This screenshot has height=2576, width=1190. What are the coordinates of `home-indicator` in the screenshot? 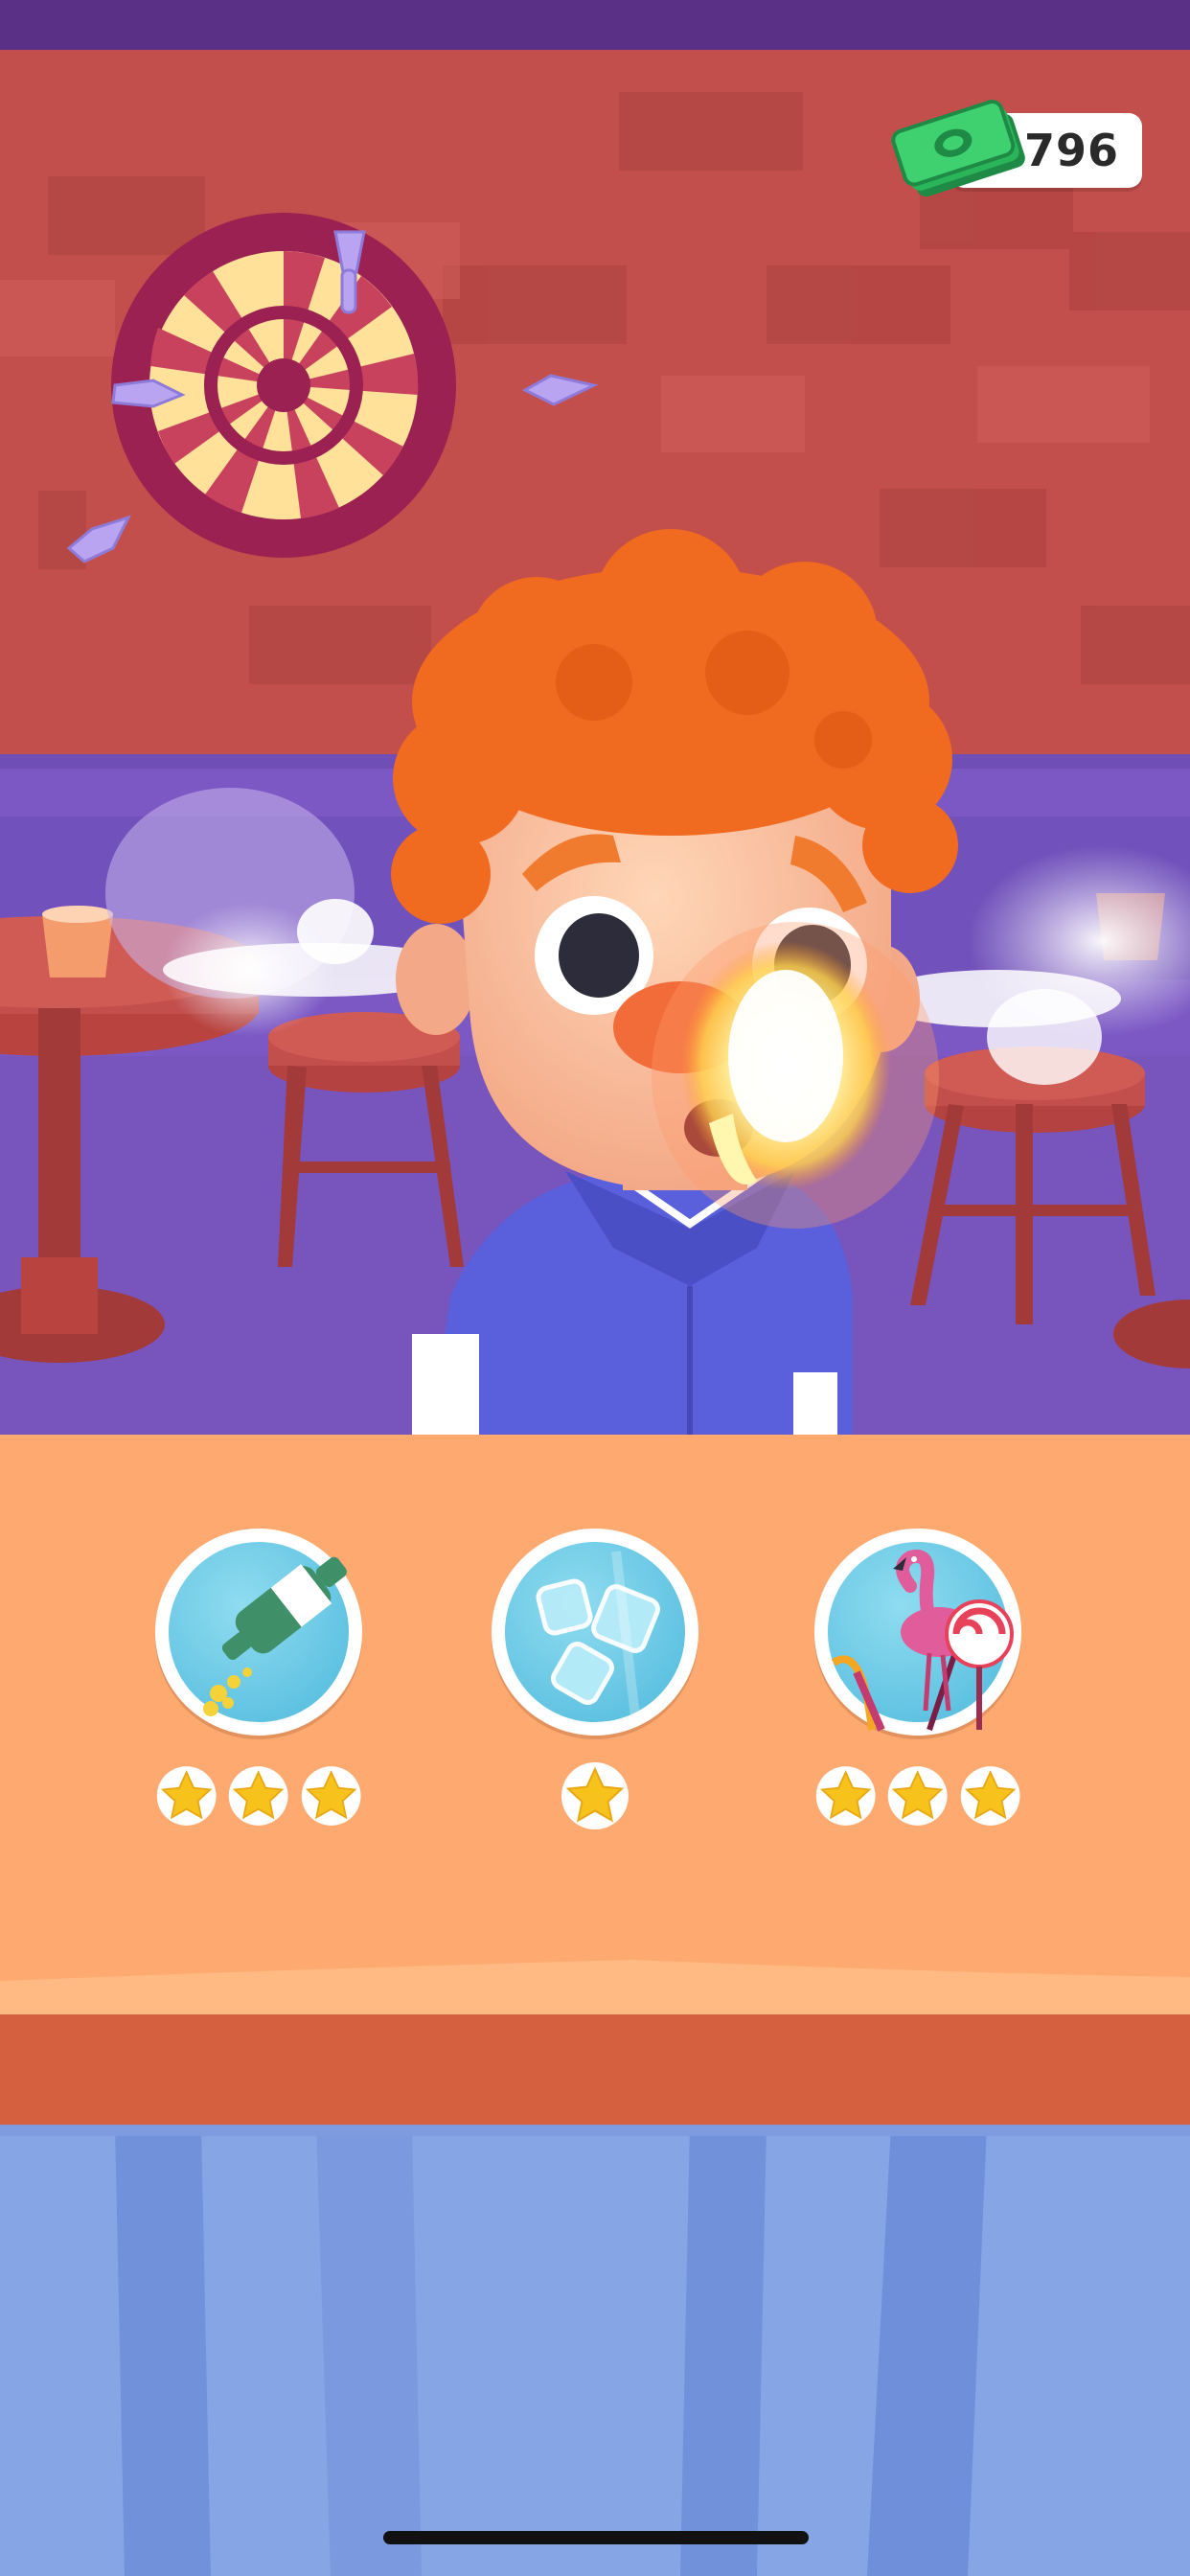 It's located at (596, 2537).